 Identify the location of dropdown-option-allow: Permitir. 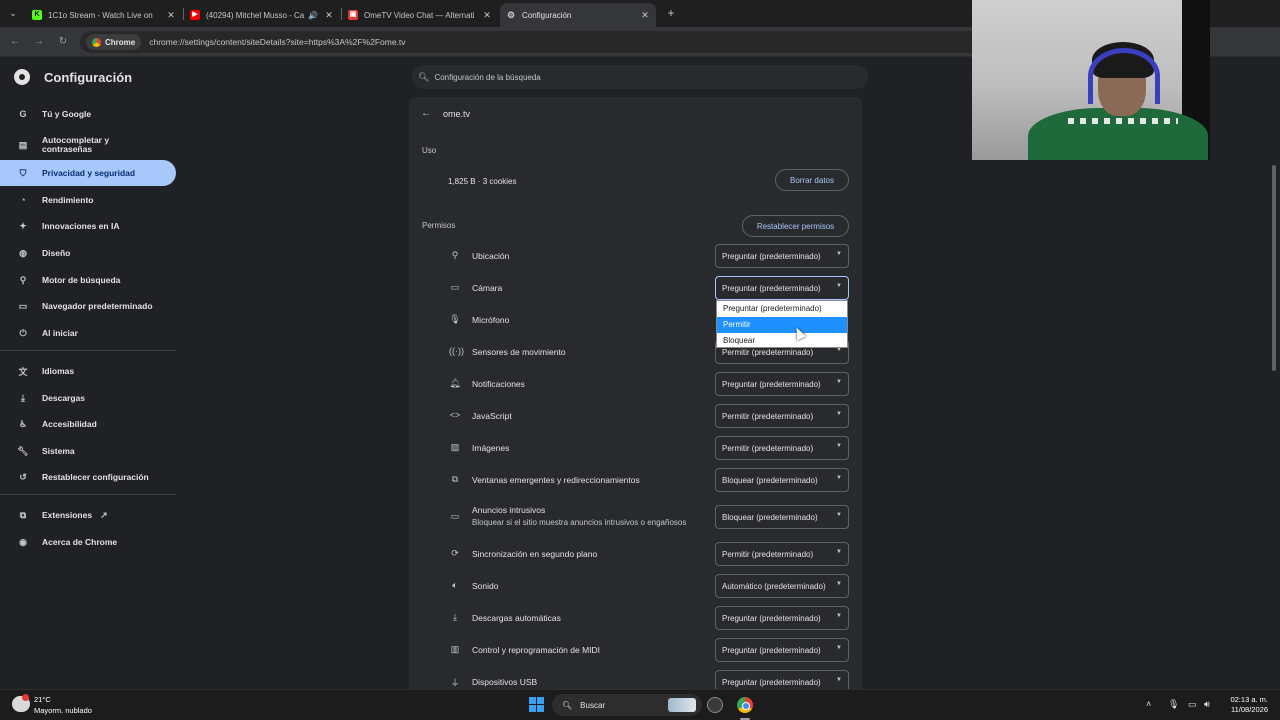
(782, 325).